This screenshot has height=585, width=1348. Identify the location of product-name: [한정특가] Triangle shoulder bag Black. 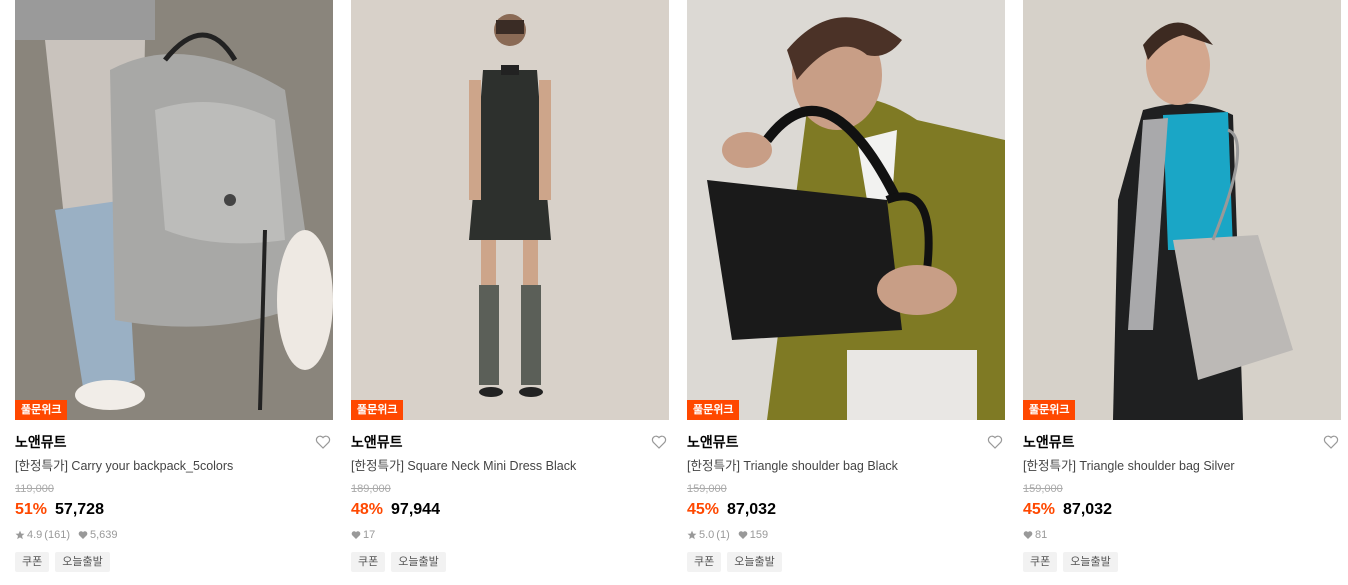
(846, 466).